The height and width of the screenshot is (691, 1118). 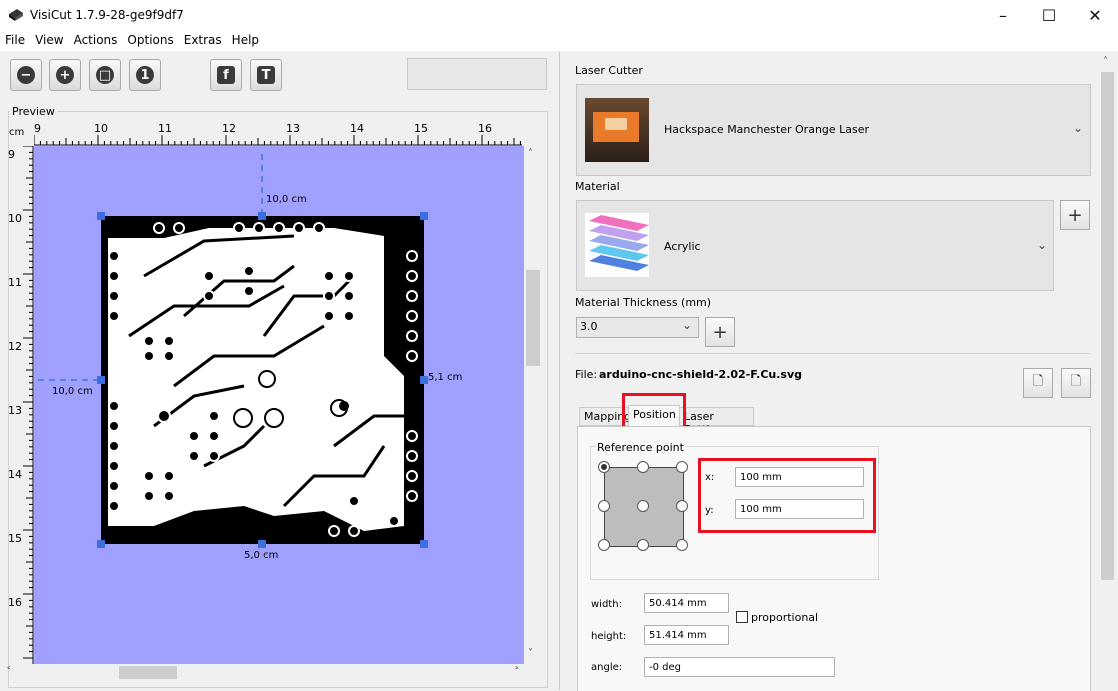 I want to click on v-tick-12: 12, so click(x=15, y=346).